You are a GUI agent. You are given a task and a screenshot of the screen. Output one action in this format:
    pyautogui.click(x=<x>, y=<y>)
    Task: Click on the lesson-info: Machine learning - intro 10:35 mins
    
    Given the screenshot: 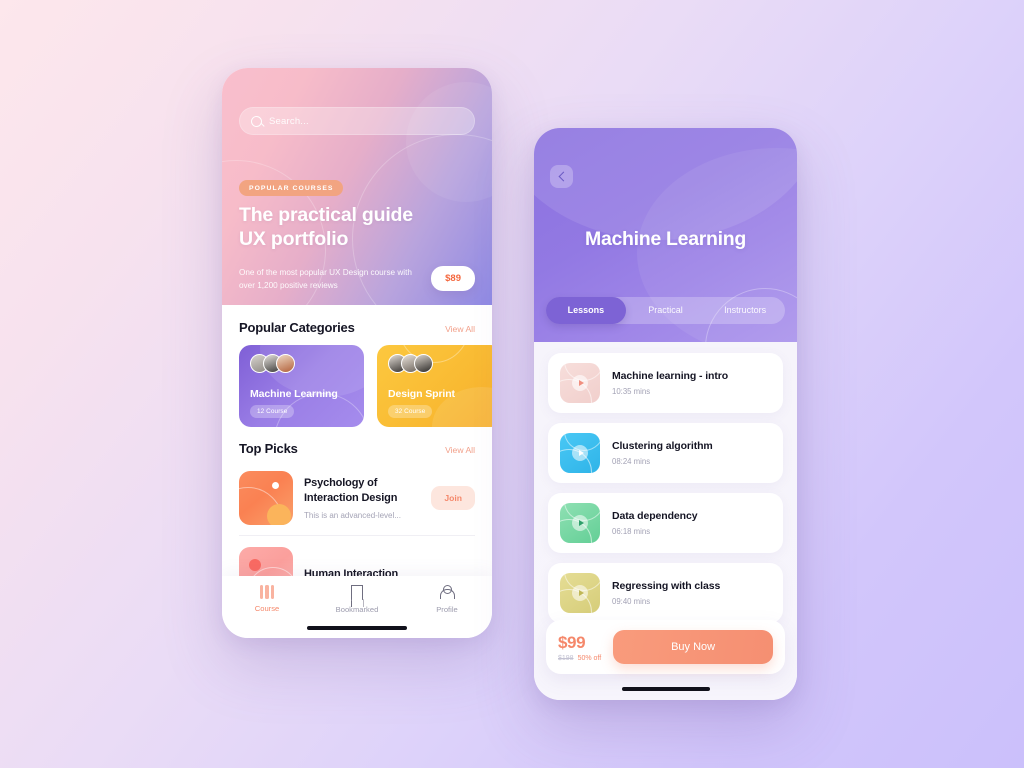 What is the action you would take?
    pyautogui.click(x=691, y=383)
    